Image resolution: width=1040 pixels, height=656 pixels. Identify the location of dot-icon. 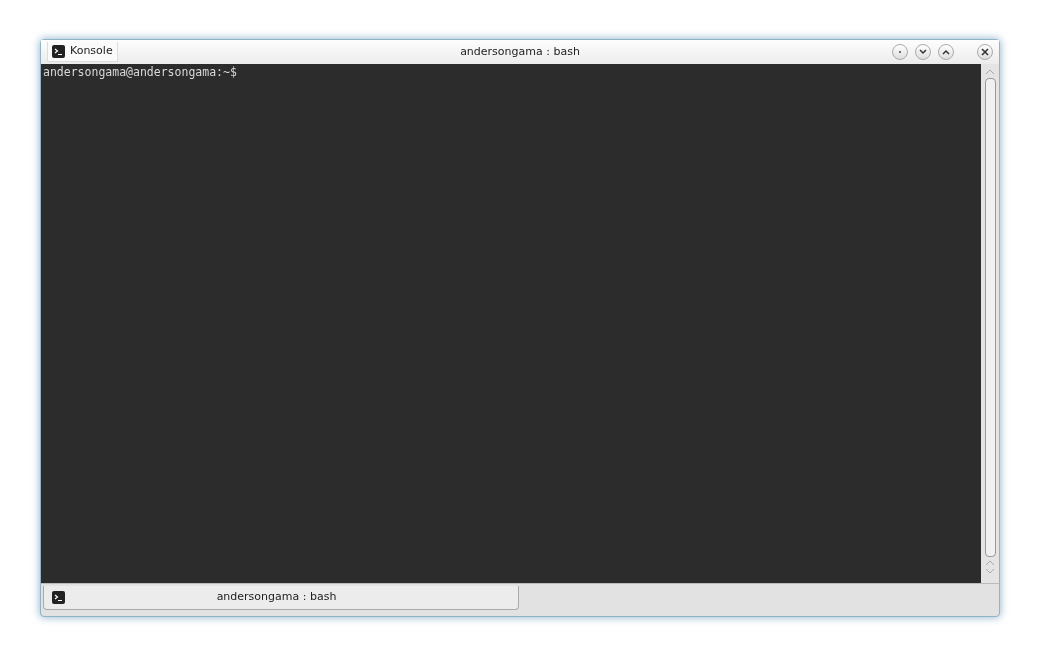
(900, 52).